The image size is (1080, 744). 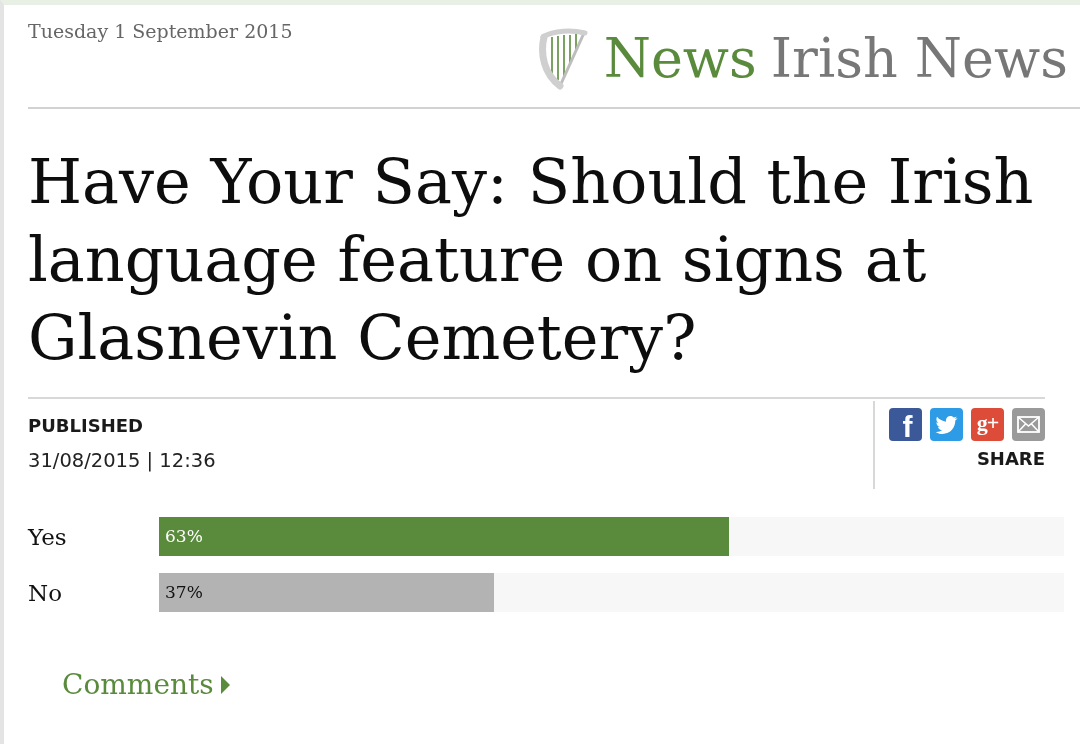 What do you see at coordinates (562, 59) in the screenshot?
I see `harp-icon` at bounding box center [562, 59].